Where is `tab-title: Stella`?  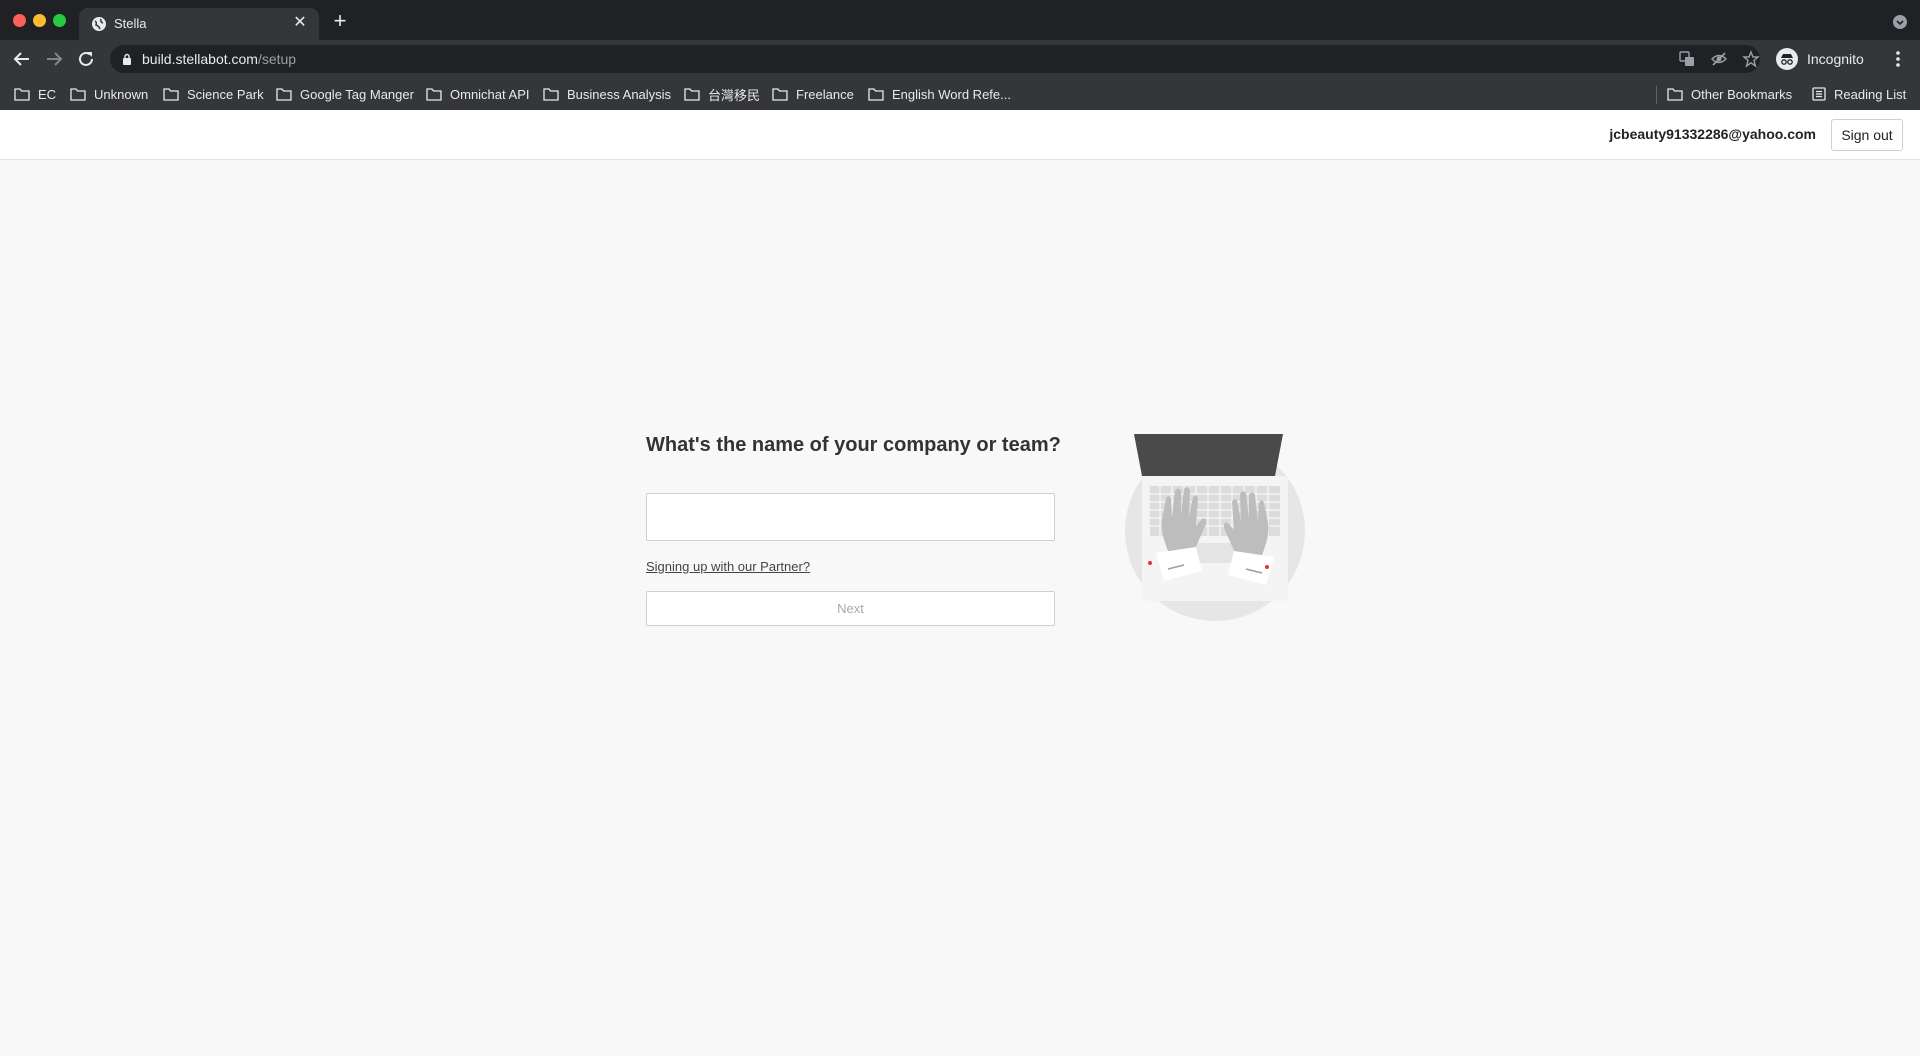
tab-title: Stella is located at coordinates (130, 23).